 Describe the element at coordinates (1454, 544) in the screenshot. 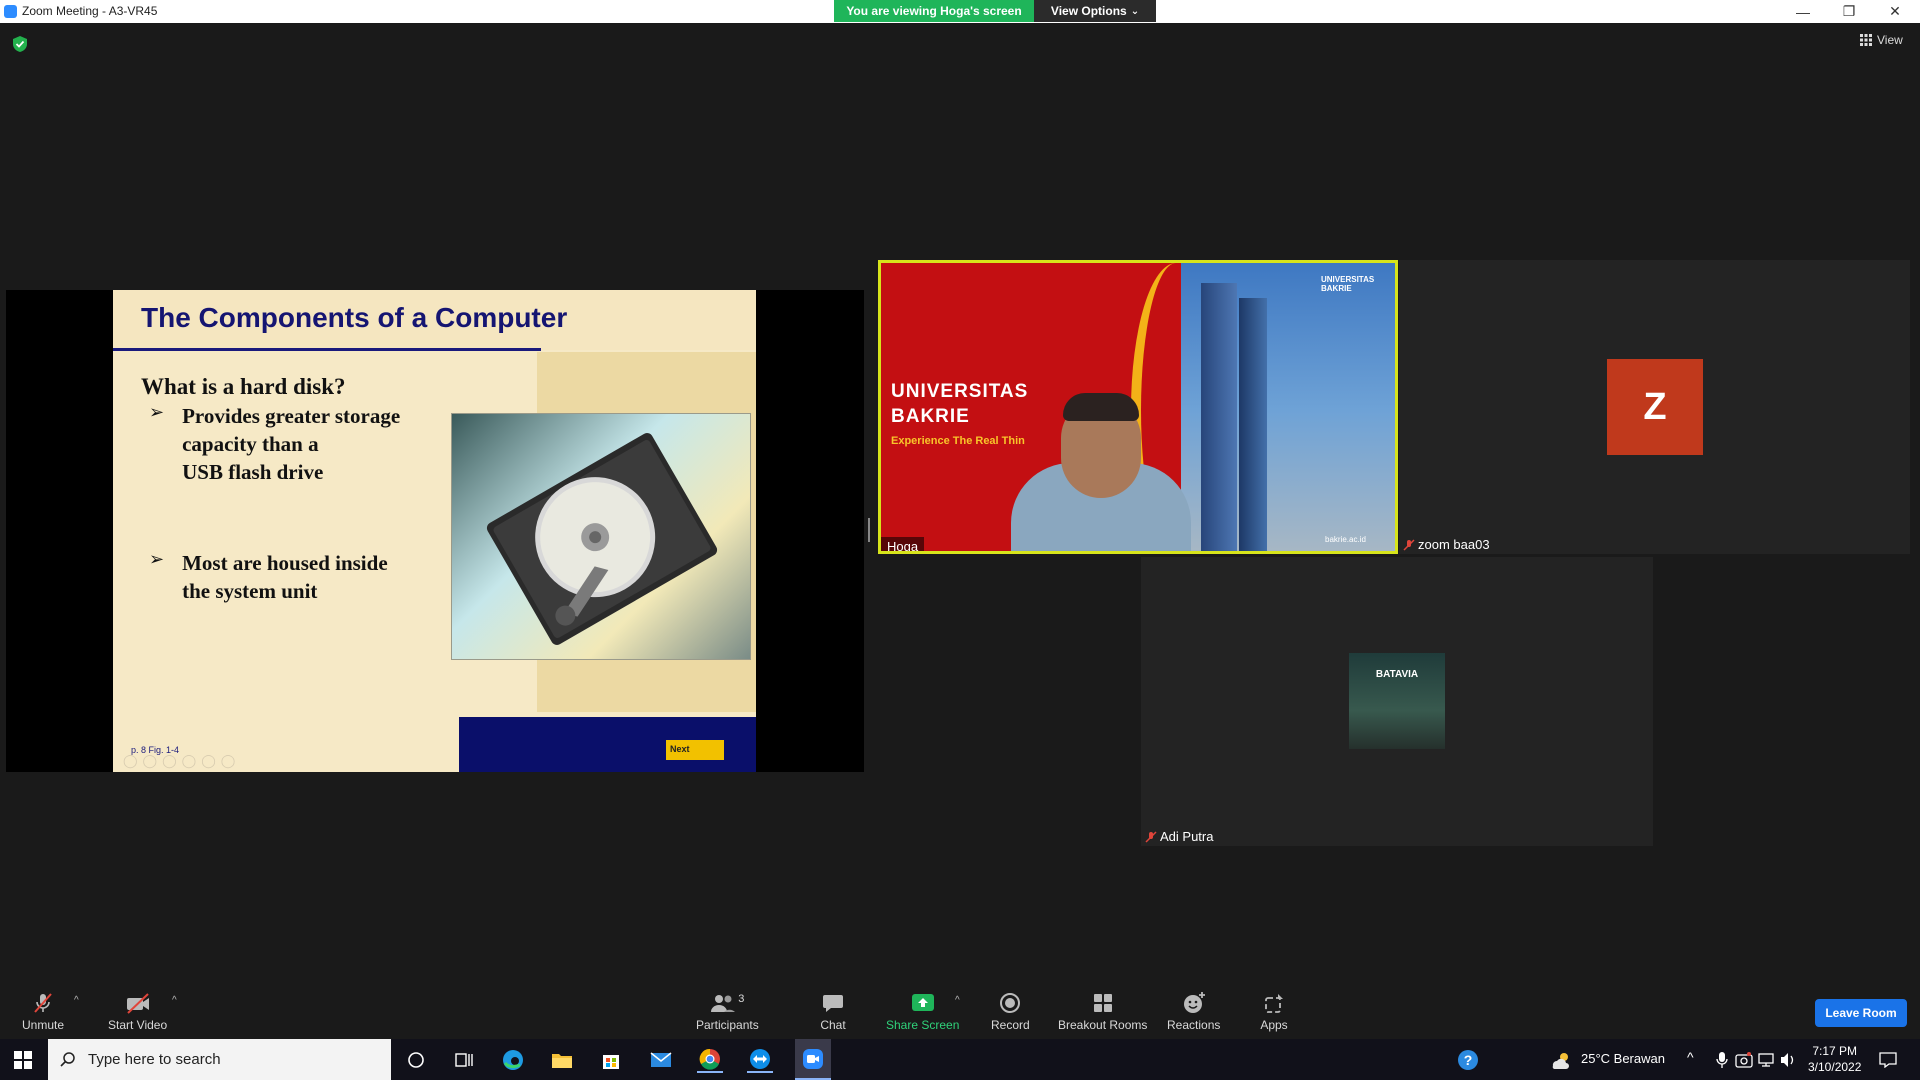

I see `participant-name: zoom baa03` at that location.